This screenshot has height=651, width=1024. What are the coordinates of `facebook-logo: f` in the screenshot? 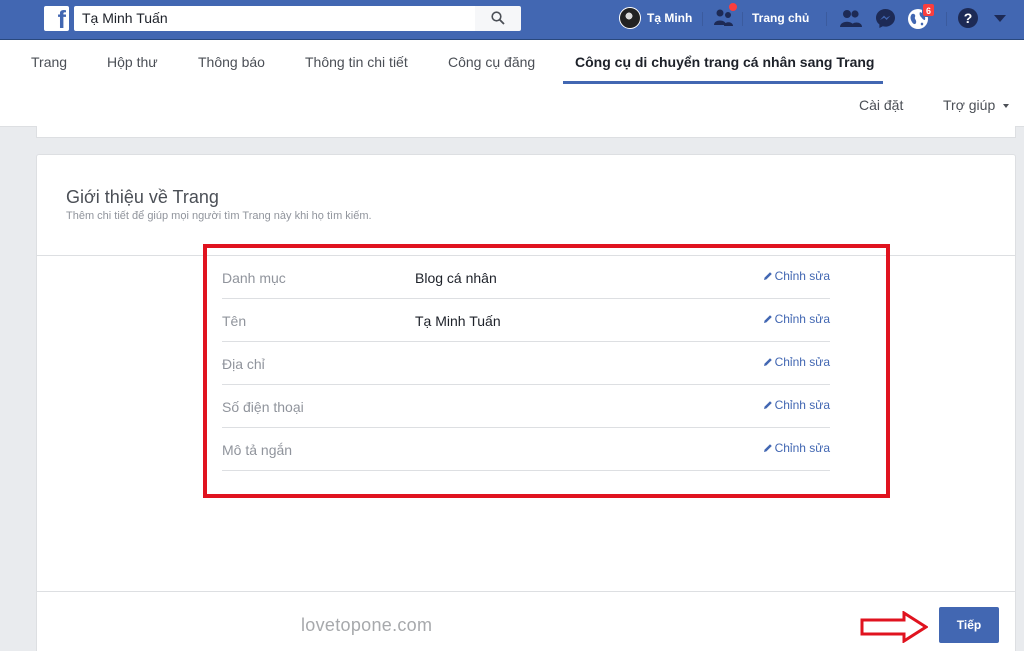 It's located at (56, 19).